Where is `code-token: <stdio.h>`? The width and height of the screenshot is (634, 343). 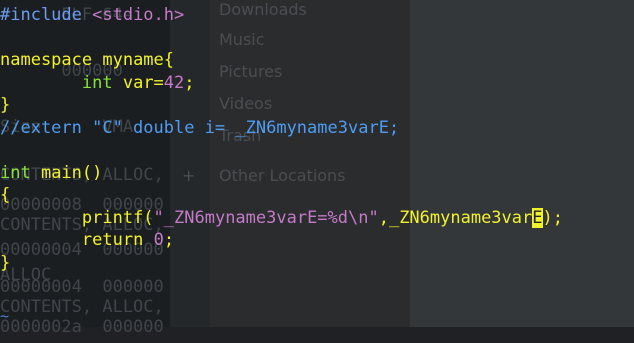 code-token: <stdio.h> is located at coordinates (138, 15).